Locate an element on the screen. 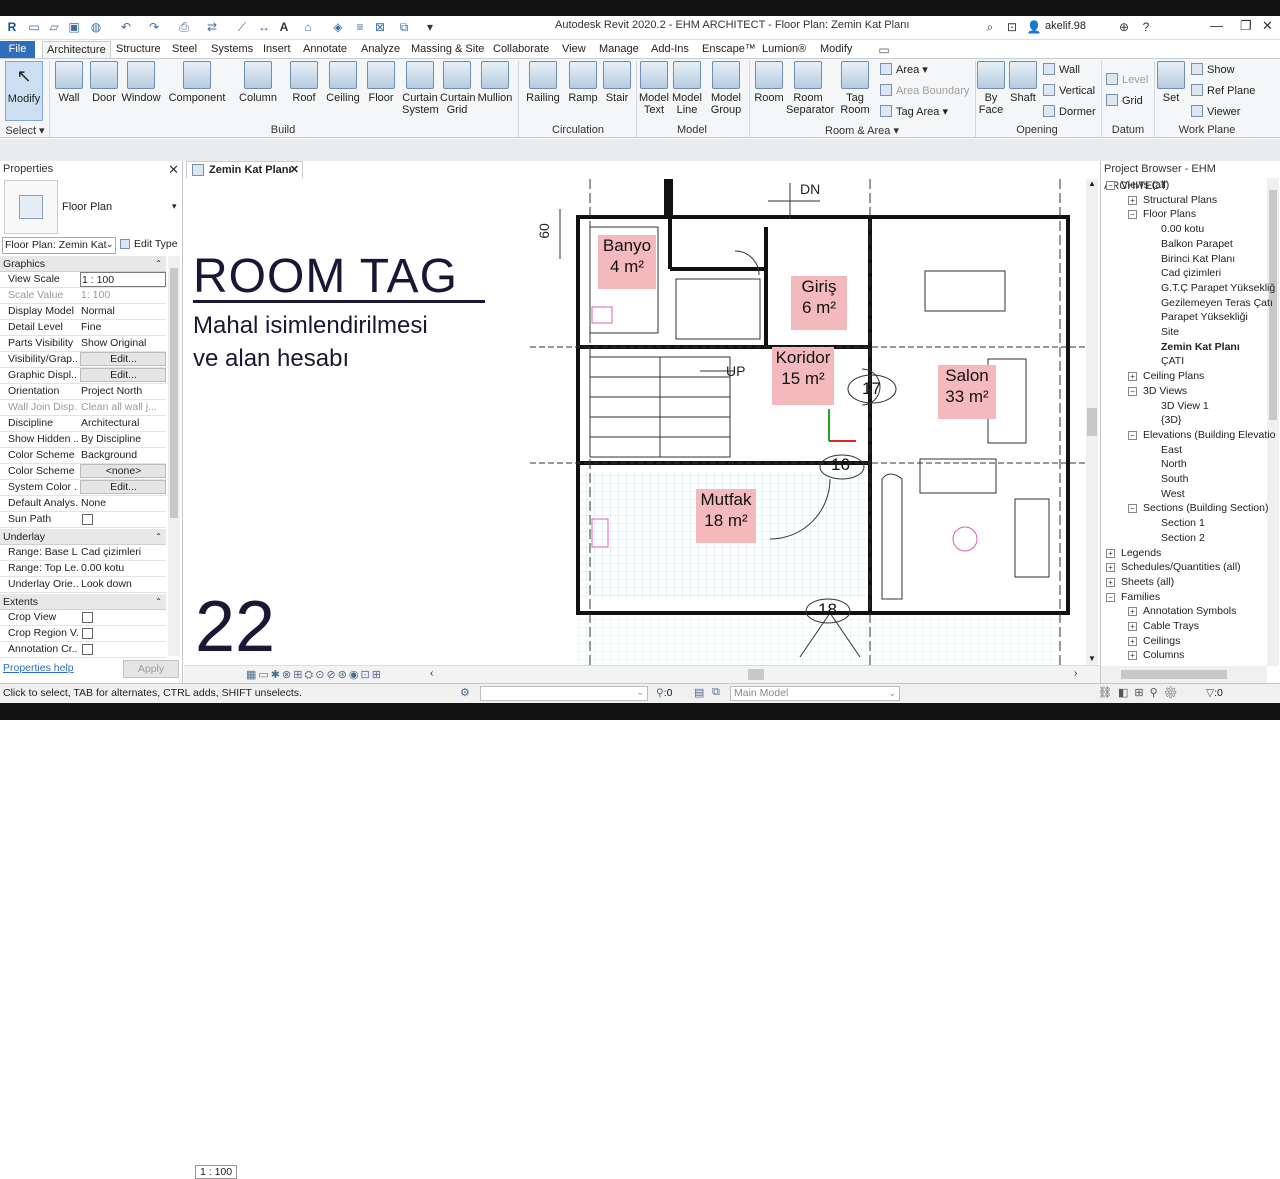  browser-item: Structural Plans is located at coordinates (1180, 200).